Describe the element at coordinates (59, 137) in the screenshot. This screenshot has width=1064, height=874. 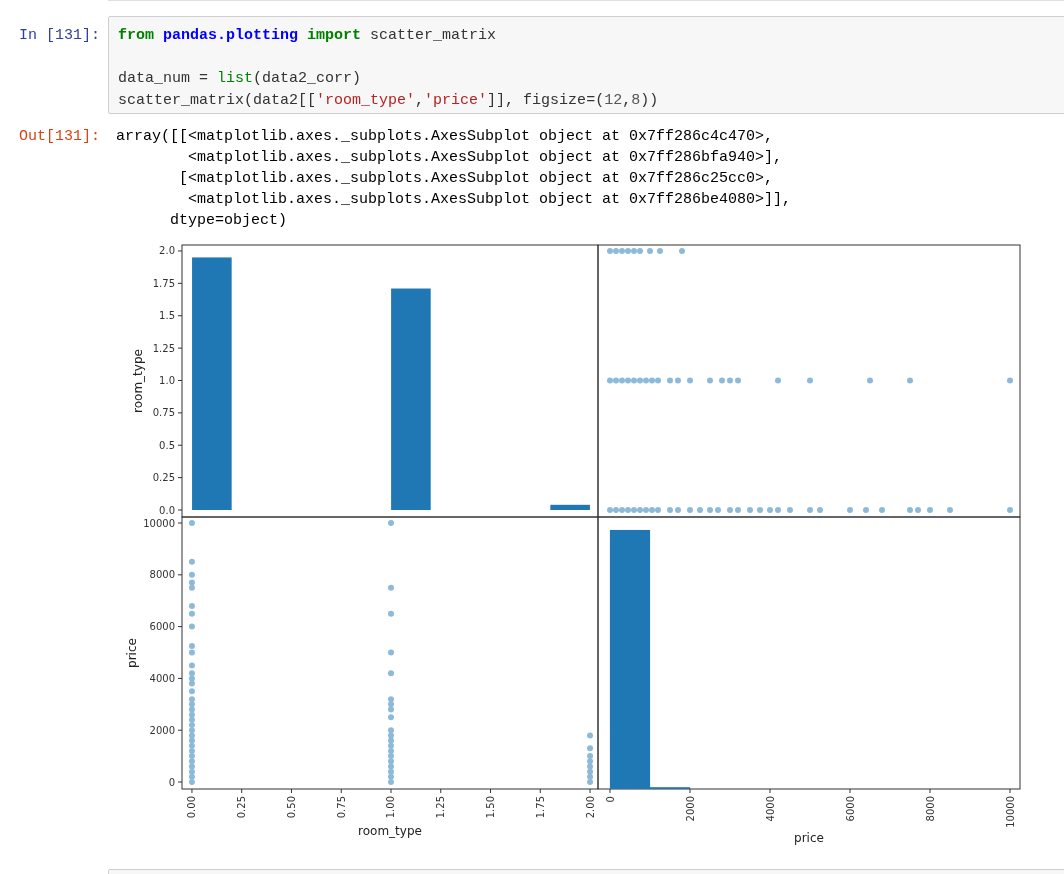
I see `output-prompt: Out[131]:` at that location.